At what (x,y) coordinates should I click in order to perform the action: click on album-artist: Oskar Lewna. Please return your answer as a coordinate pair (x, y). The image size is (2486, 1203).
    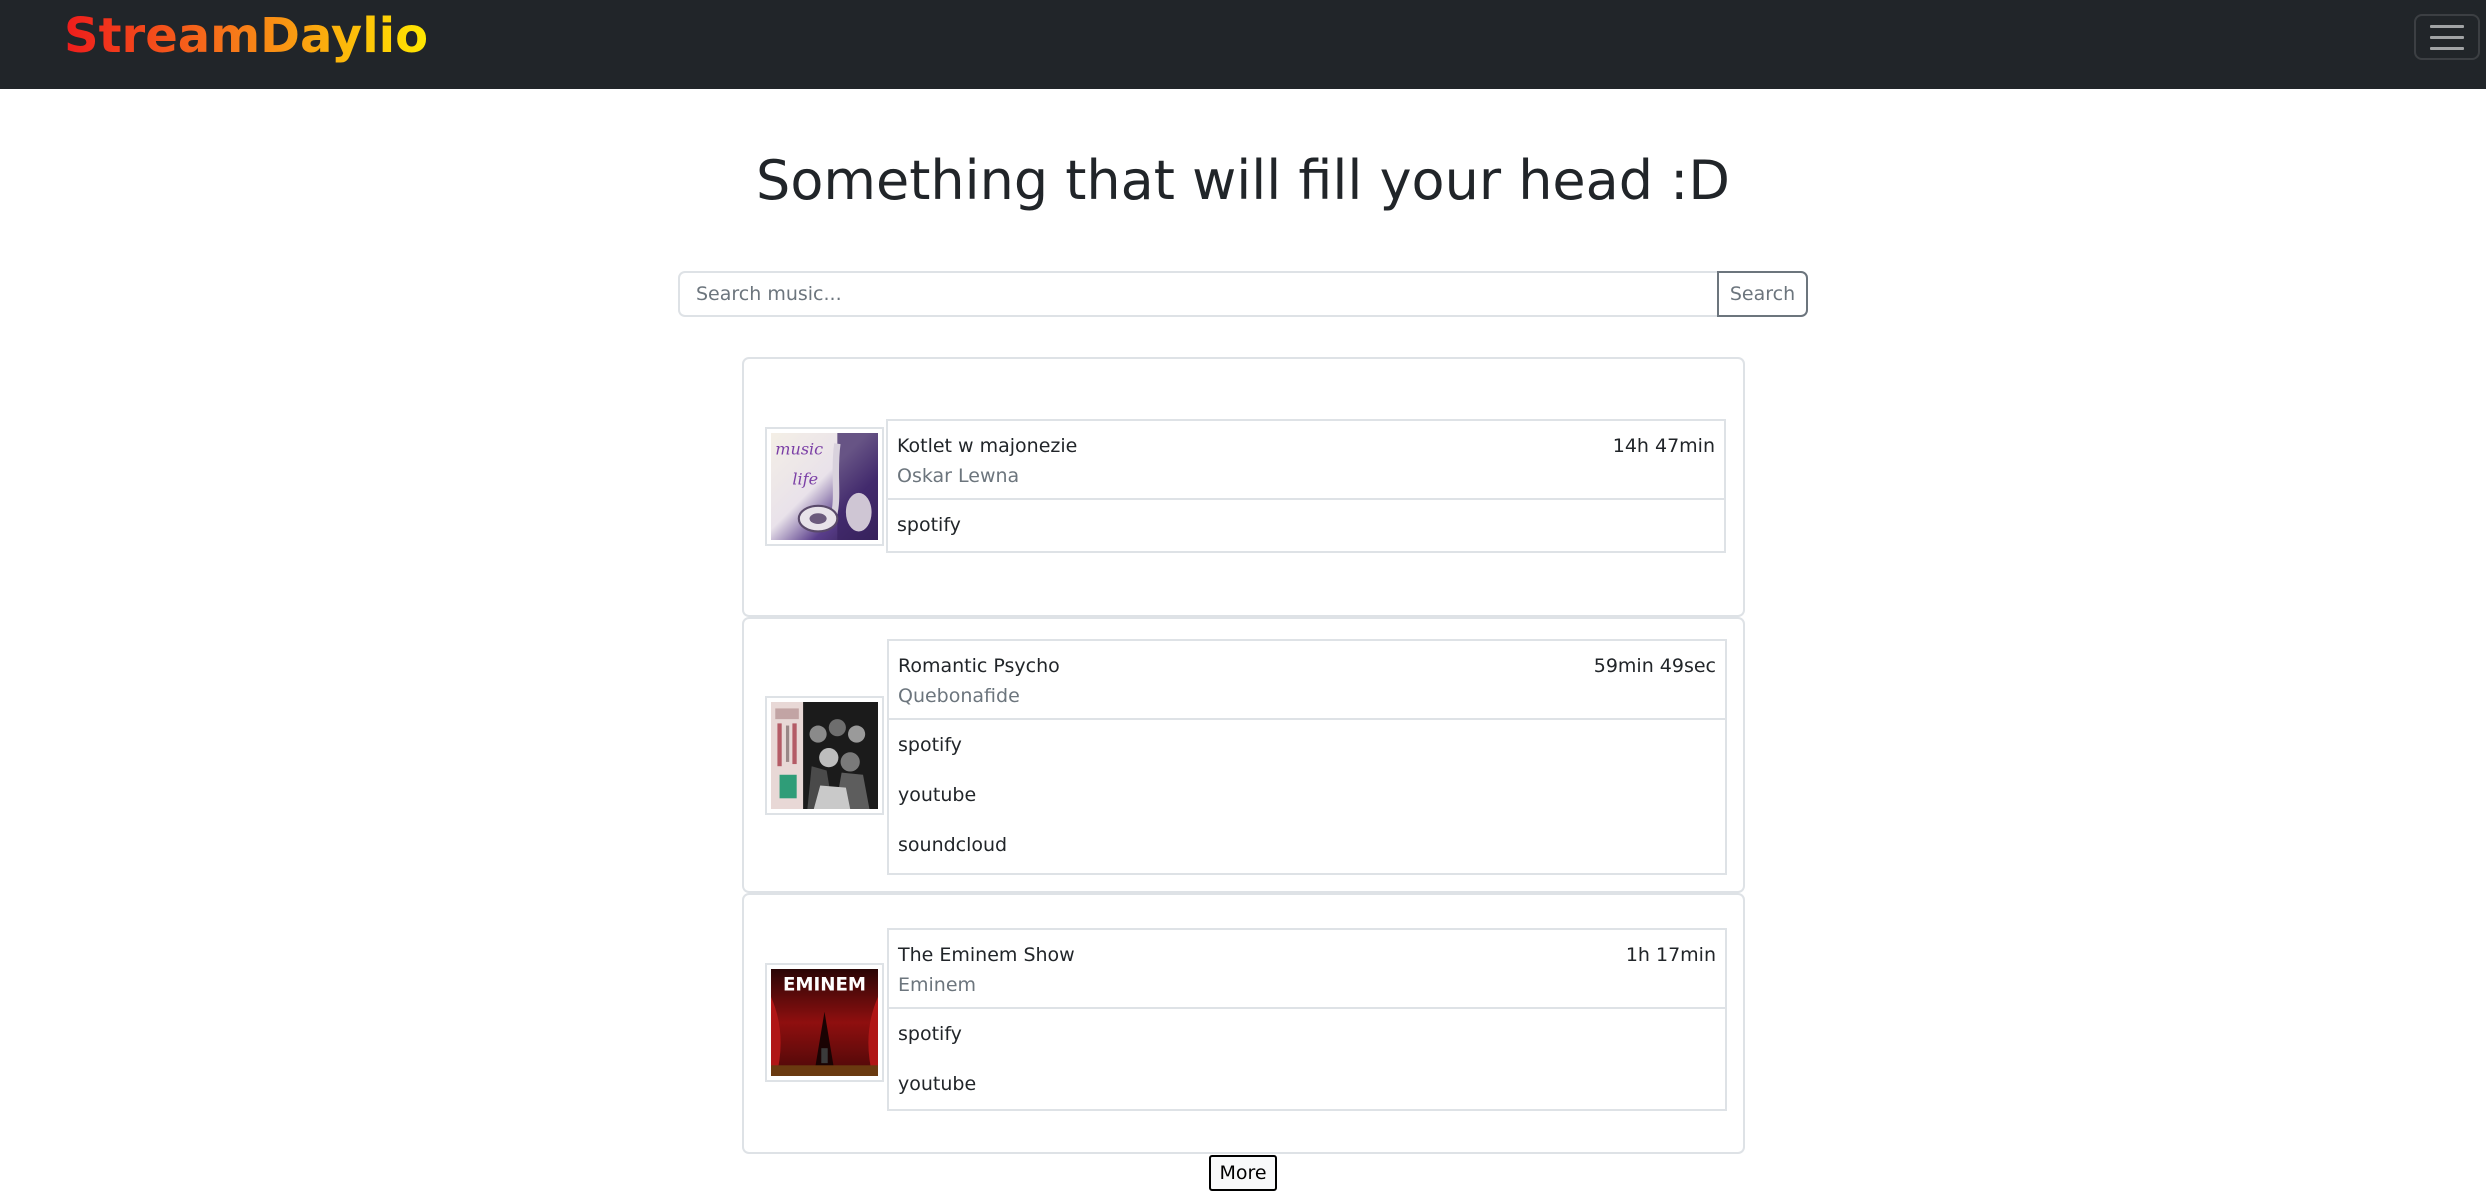
    Looking at the image, I should click on (958, 476).